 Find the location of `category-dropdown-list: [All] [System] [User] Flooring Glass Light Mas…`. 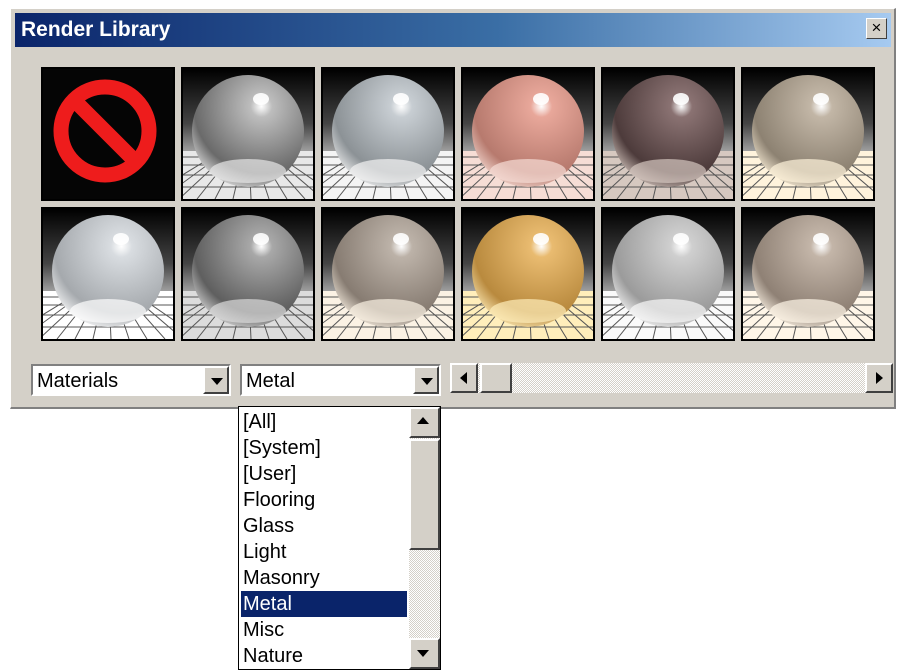

category-dropdown-list: [All] [System] [User] Flooring Glass Light Mas… is located at coordinates (339, 538).